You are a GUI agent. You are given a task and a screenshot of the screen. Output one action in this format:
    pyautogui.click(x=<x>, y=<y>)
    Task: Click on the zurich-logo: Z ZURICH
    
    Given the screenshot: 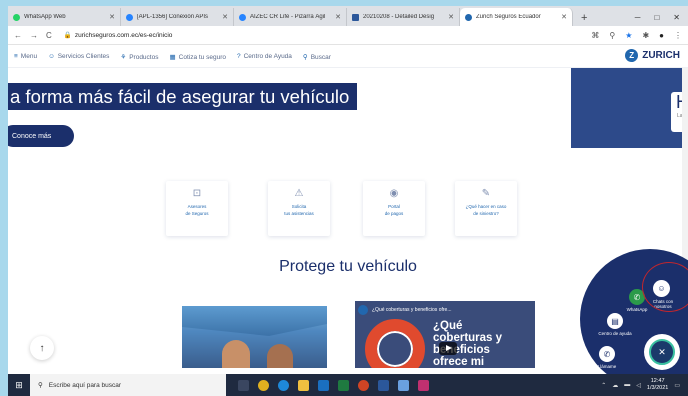 What is the action you would take?
    pyautogui.click(x=652, y=55)
    